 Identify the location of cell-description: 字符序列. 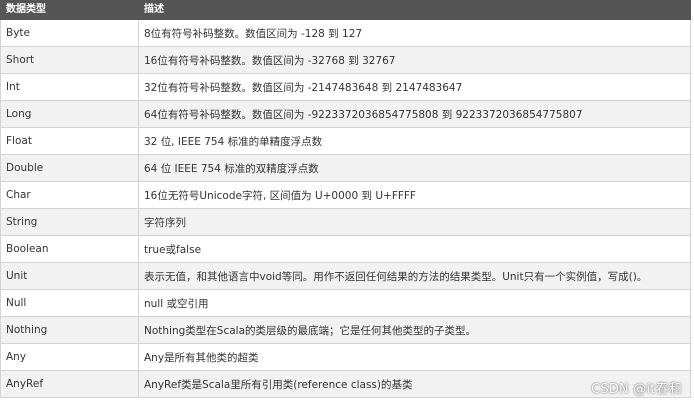
(414, 222).